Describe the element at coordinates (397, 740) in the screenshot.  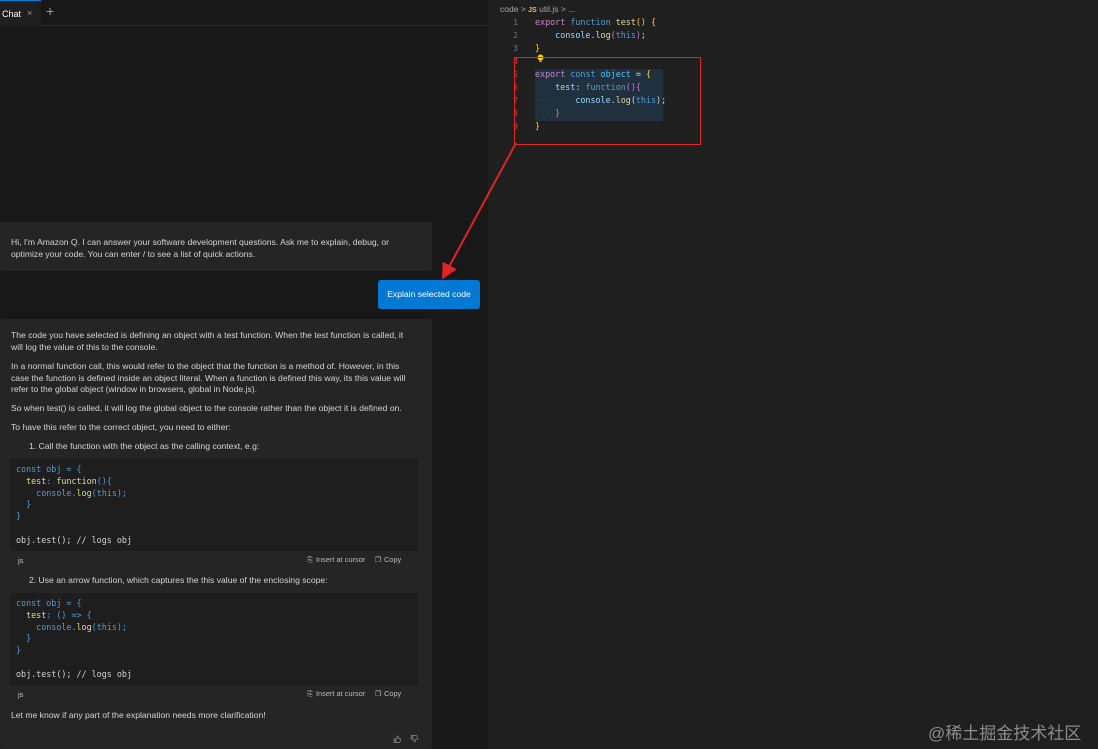
I see `thumbs-up-icon` at that location.